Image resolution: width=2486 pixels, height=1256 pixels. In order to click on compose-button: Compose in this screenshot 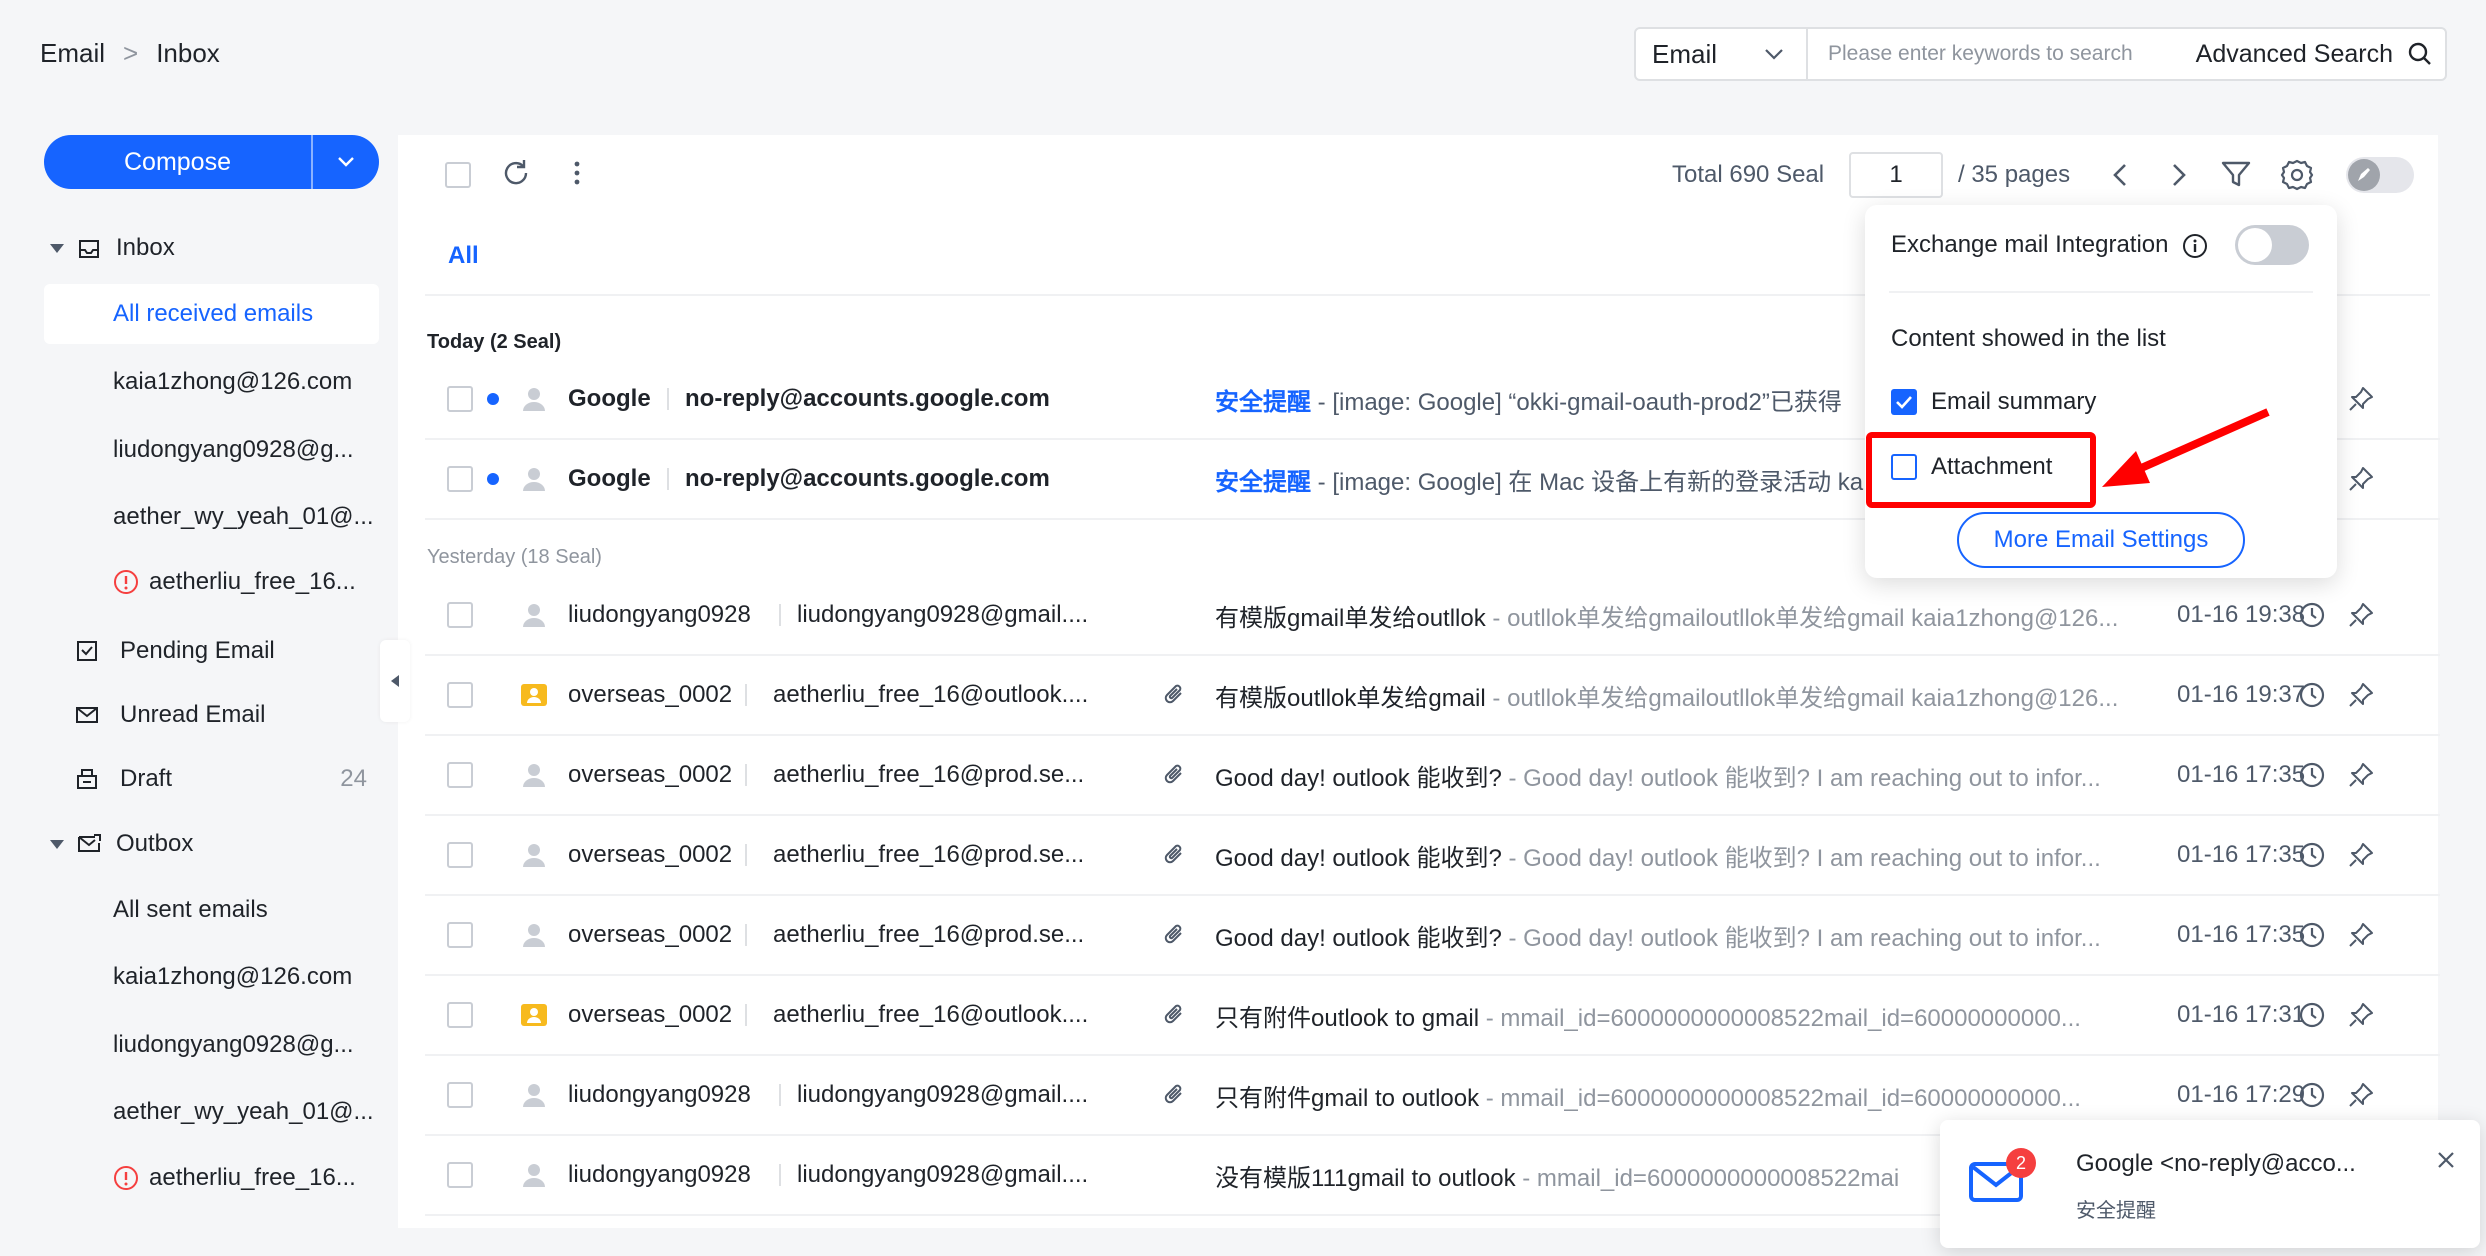, I will do `click(178, 162)`.